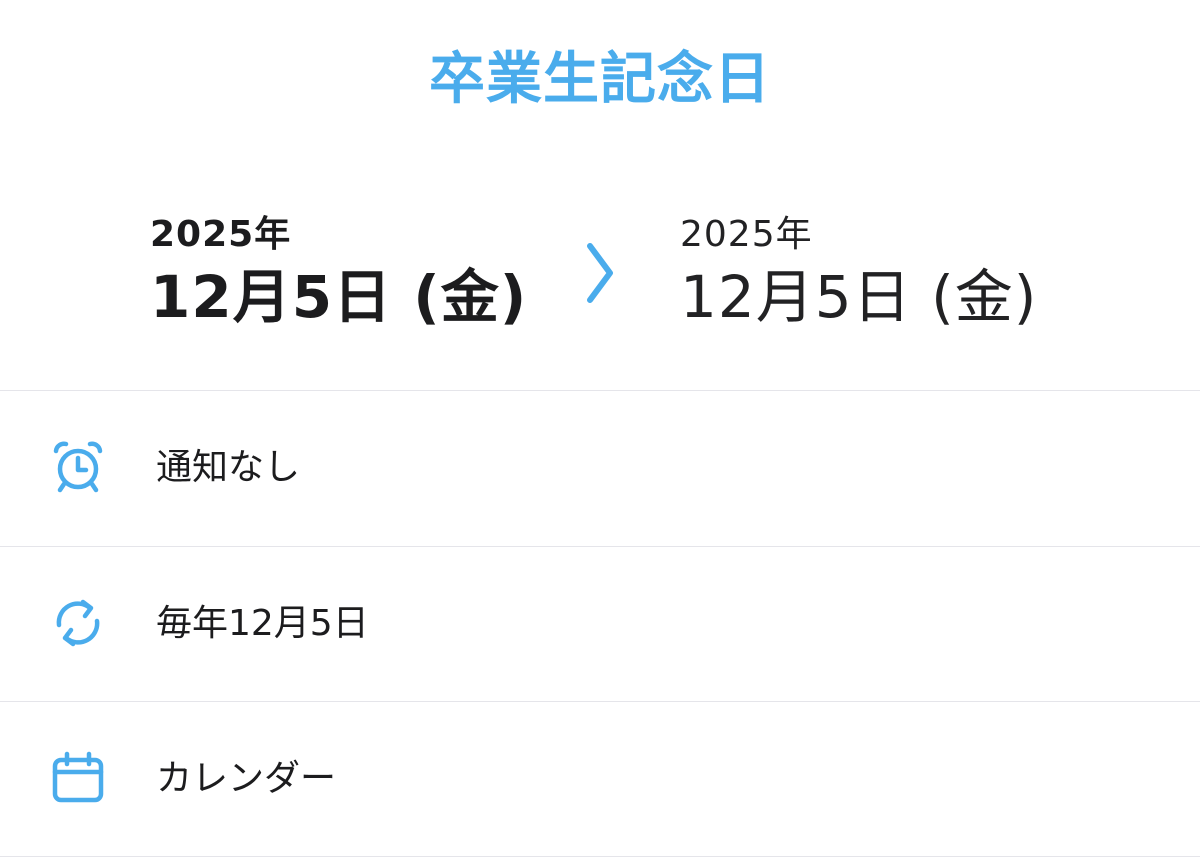 The image size is (1200, 862). What do you see at coordinates (228, 467) in the screenshot?
I see `notification-label: 通知なし` at bounding box center [228, 467].